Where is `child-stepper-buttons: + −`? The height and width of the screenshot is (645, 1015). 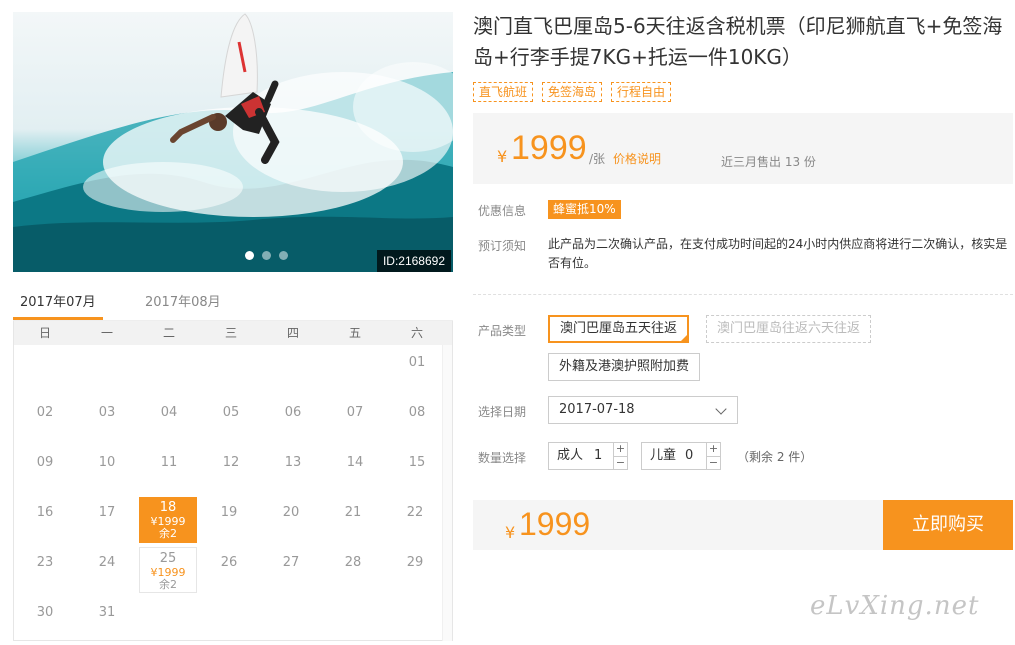 child-stepper-buttons: + − is located at coordinates (713, 456).